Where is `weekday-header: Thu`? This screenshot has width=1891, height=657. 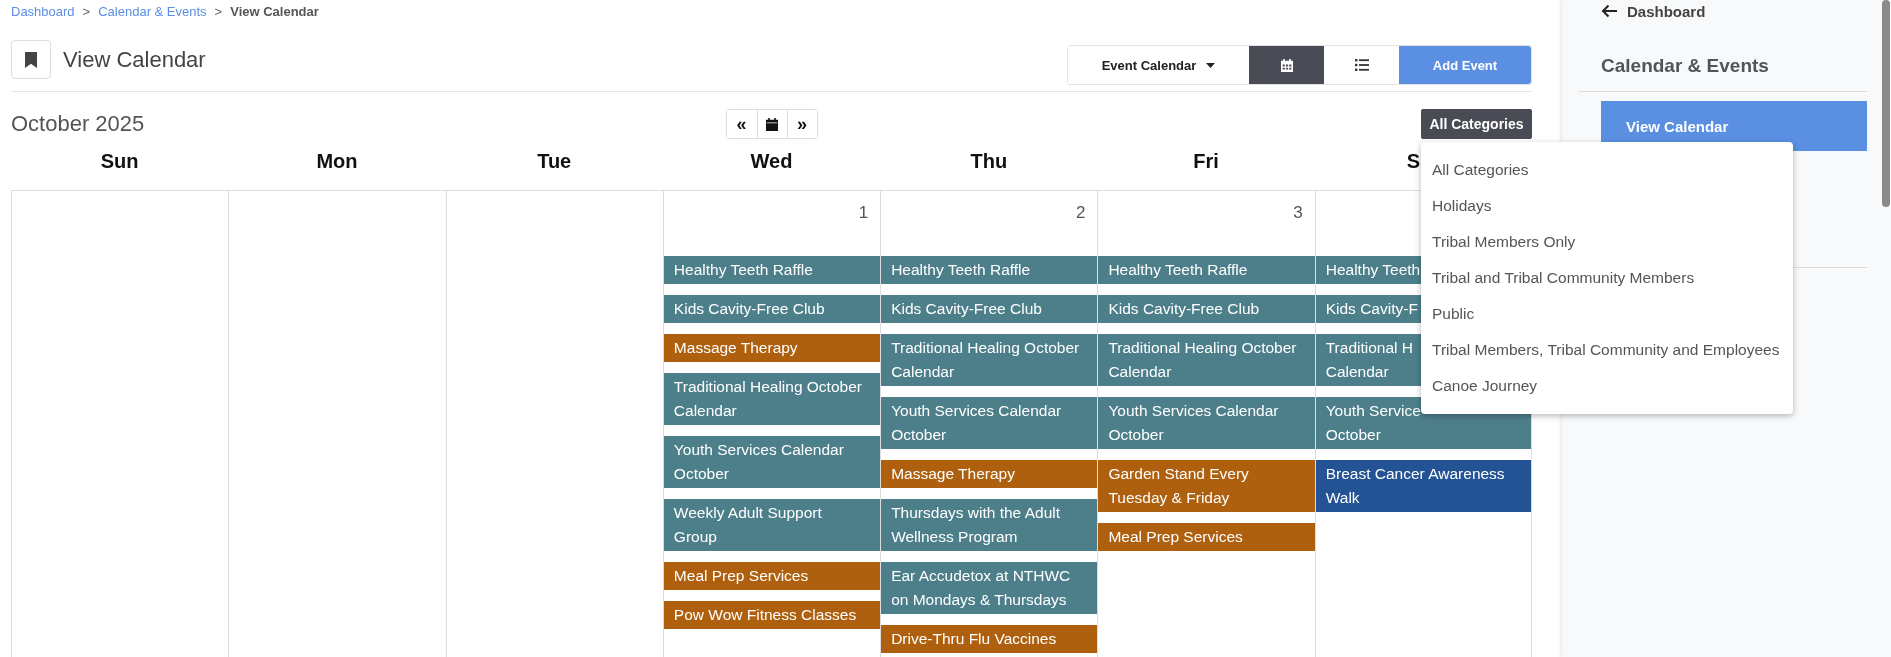 weekday-header: Thu is located at coordinates (989, 161).